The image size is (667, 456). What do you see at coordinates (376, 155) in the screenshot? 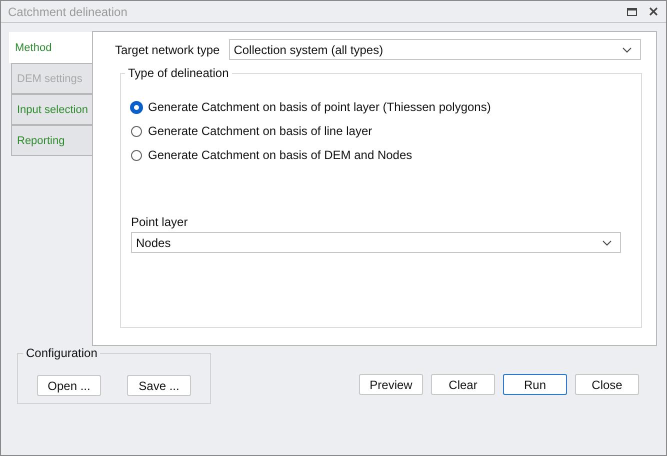
I see `radio-option: Generate Catchment on basis of DEM and Nodes` at bounding box center [376, 155].